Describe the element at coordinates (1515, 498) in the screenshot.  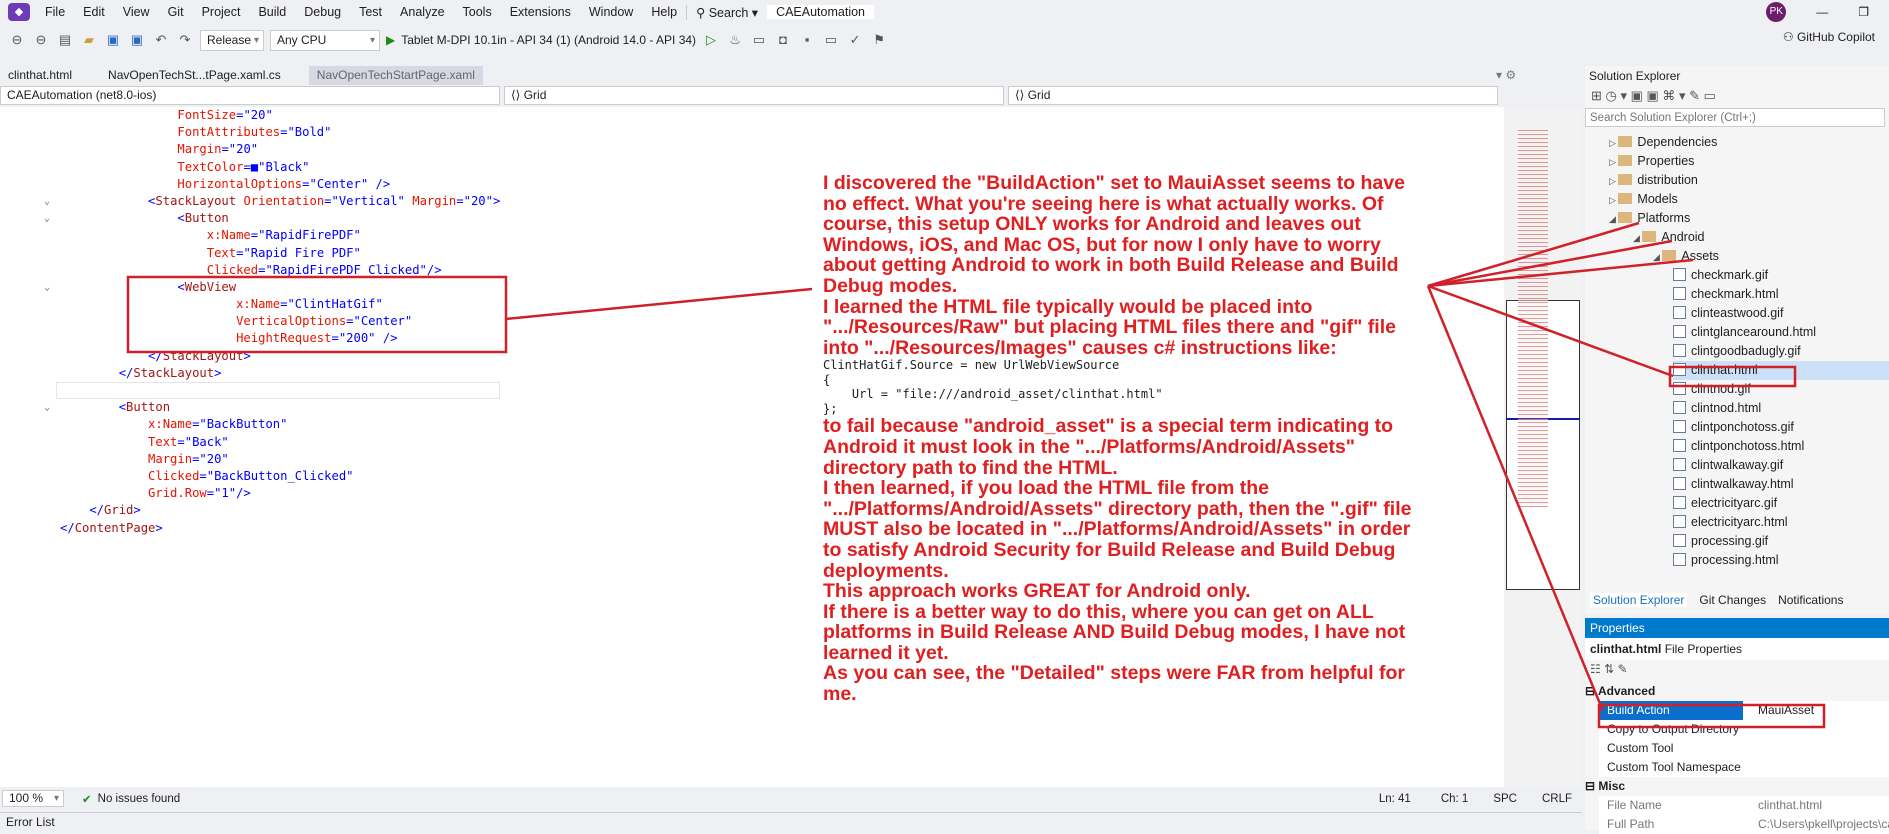
I see `arrow-to-build-action` at that location.